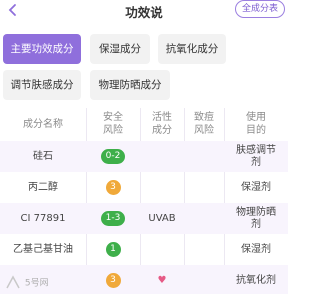 The width and height of the screenshot is (320, 294). I want to click on header: 功效说 全成分表, so click(144, 11).